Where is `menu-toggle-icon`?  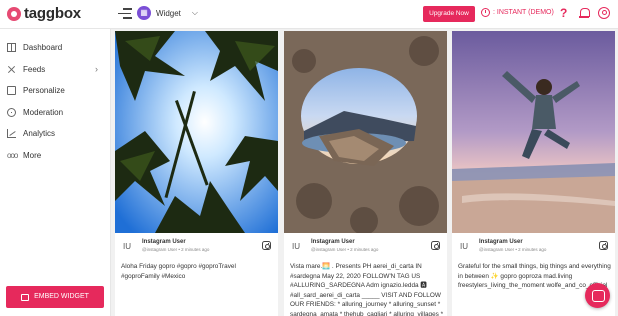
menu-toggle-icon is located at coordinates (125, 13).